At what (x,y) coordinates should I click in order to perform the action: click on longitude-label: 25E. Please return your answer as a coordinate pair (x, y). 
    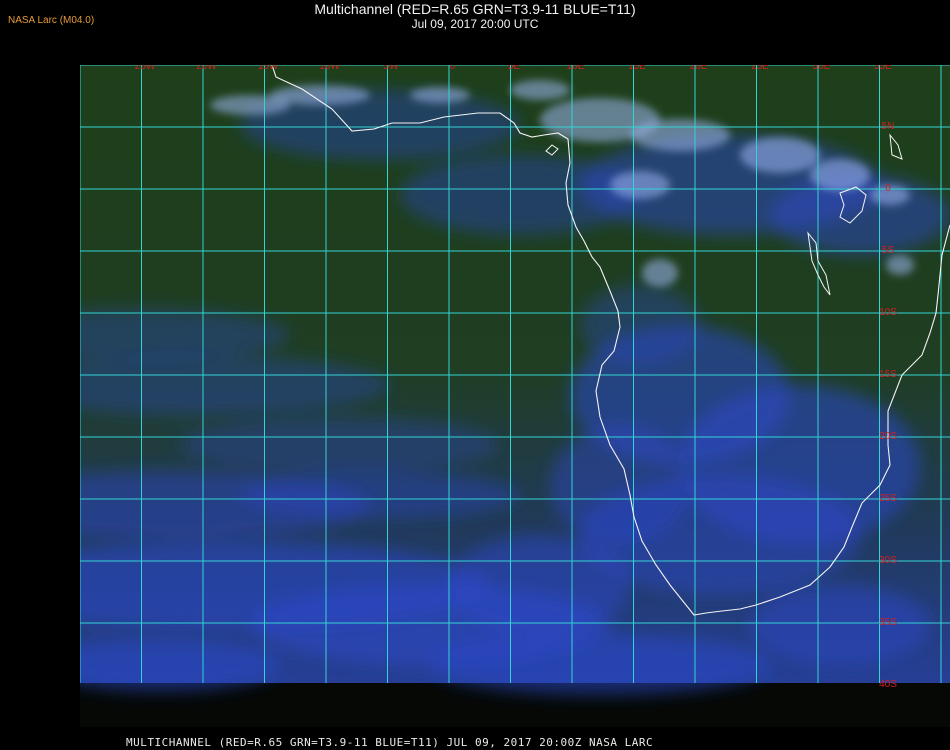
    Looking at the image, I should click on (760, 68).